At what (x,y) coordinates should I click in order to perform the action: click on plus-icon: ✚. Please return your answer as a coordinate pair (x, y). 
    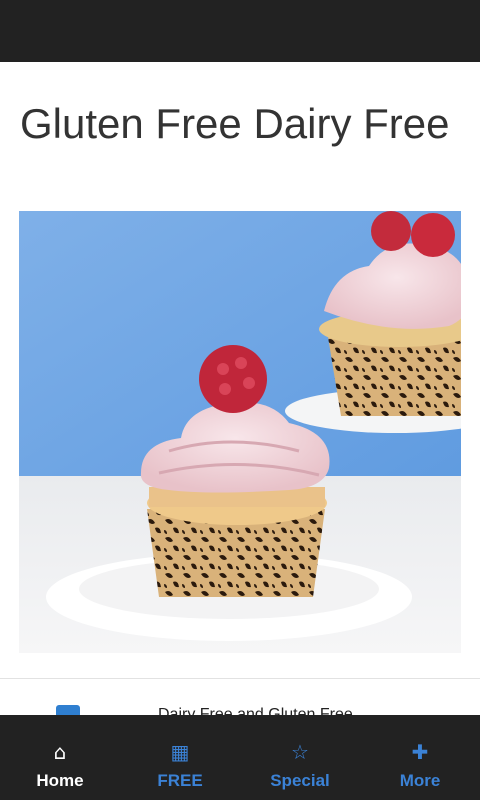
    Looking at the image, I should click on (420, 752).